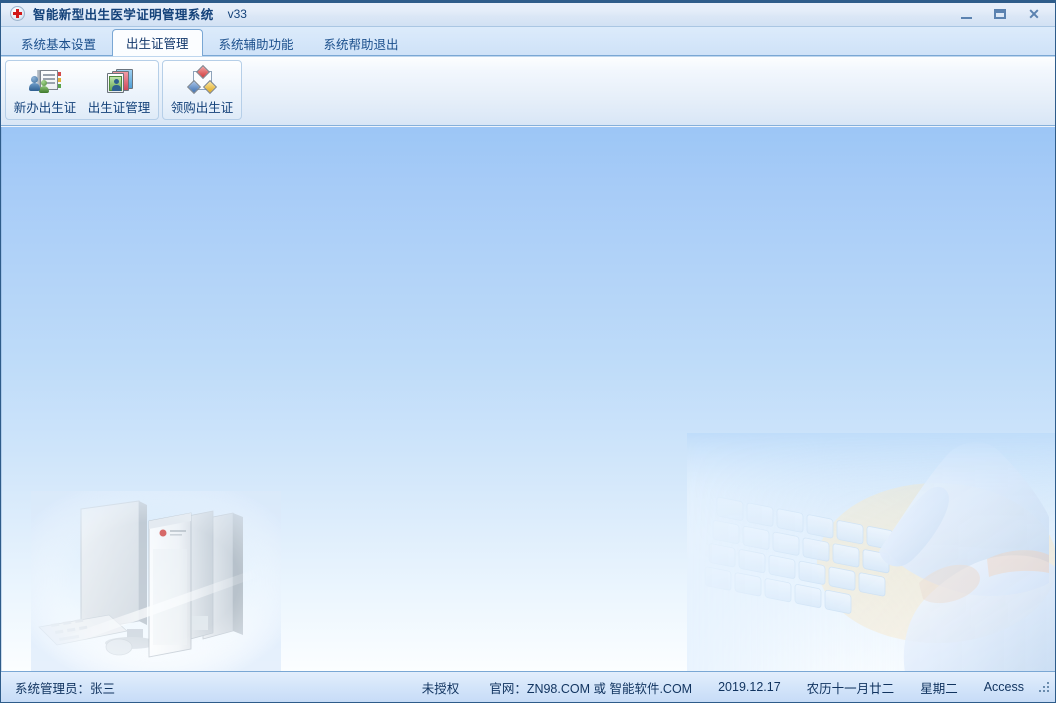 This screenshot has height=703, width=1056. What do you see at coordinates (528, 2) in the screenshot?
I see `title-bar-accent-line` at bounding box center [528, 2].